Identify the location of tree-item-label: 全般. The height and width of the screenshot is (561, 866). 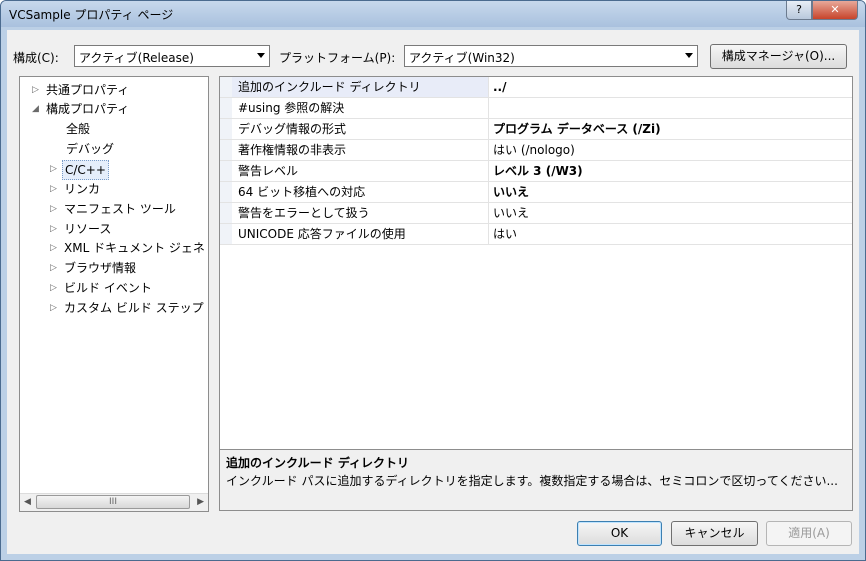
(78, 129).